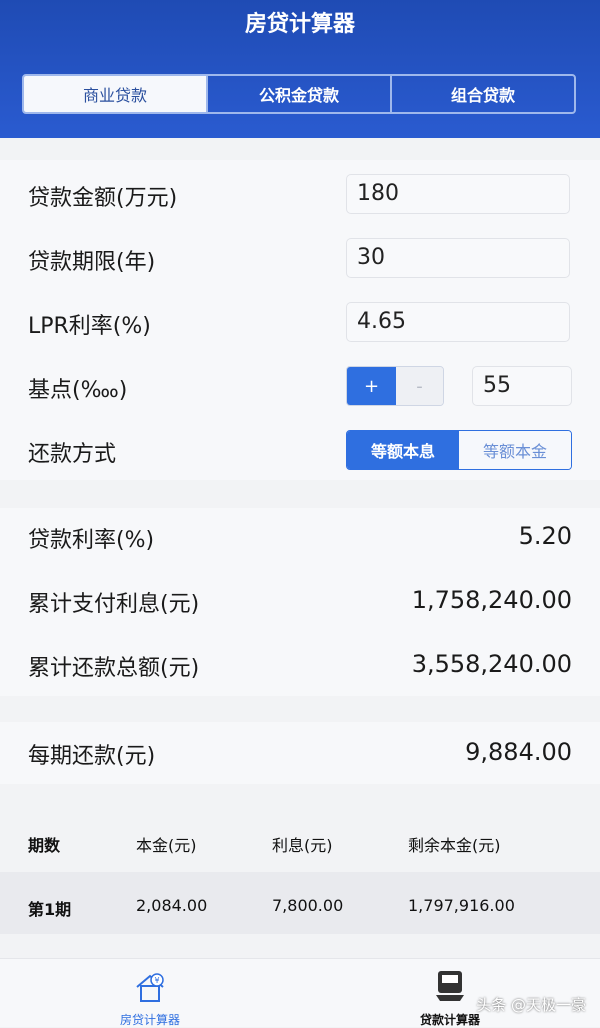 The height and width of the screenshot is (1028, 600). I want to click on total-interest-label: 累计支付利息(元), so click(114, 604).